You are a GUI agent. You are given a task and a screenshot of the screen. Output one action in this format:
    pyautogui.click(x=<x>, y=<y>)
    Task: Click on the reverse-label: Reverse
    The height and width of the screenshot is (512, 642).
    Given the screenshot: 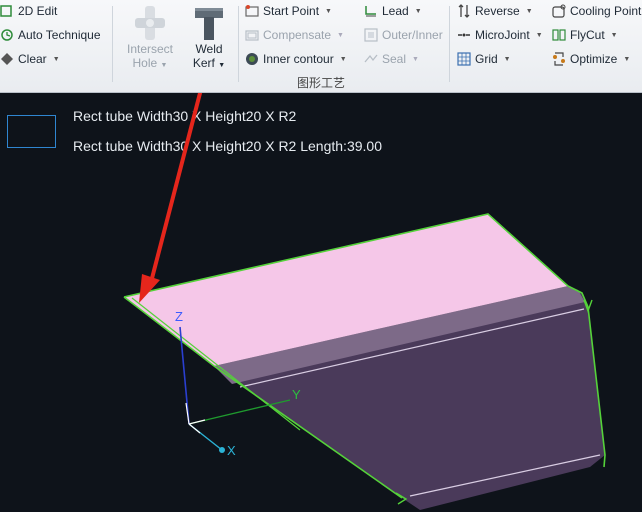 What is the action you would take?
    pyautogui.click(x=497, y=11)
    